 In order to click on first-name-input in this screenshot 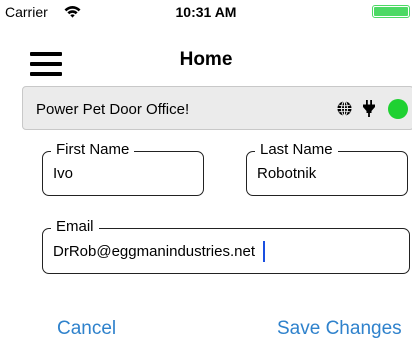, I will do `click(124, 173)`.